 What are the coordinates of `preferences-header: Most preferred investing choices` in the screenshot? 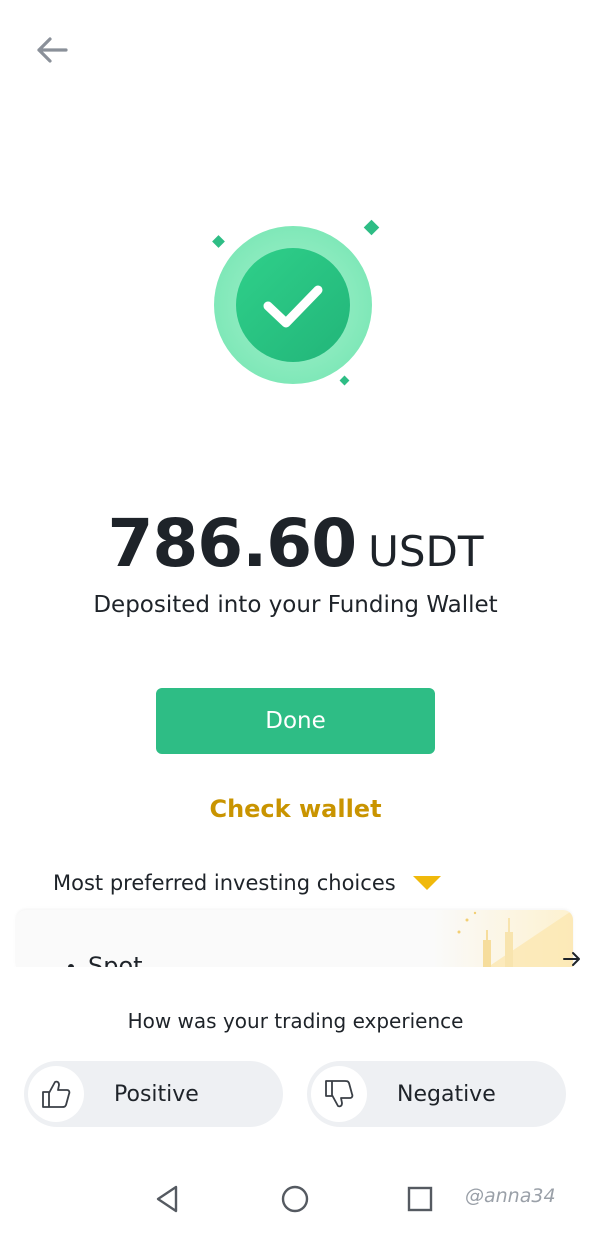 It's located at (247, 883).